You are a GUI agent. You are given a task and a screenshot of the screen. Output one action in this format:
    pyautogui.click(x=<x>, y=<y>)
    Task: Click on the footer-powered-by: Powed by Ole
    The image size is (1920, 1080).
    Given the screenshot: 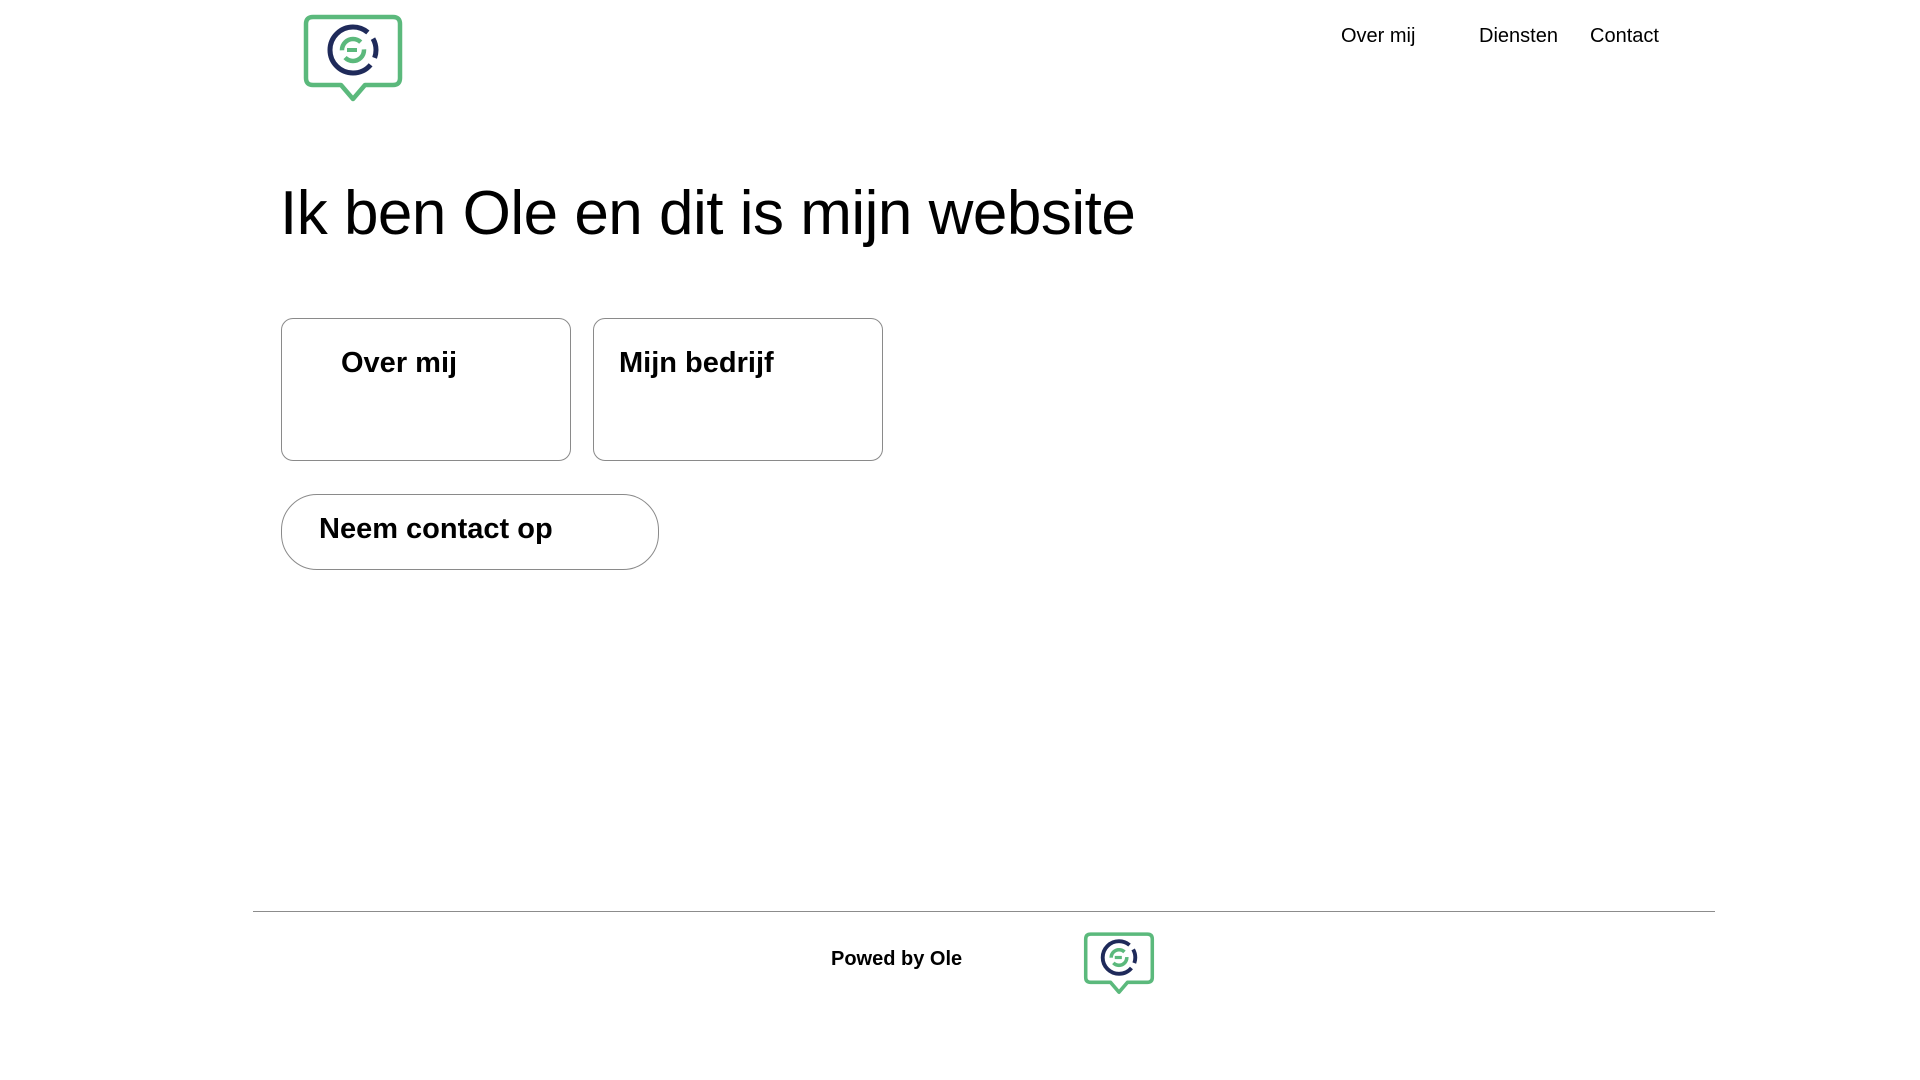 What is the action you would take?
    pyautogui.click(x=897, y=959)
    